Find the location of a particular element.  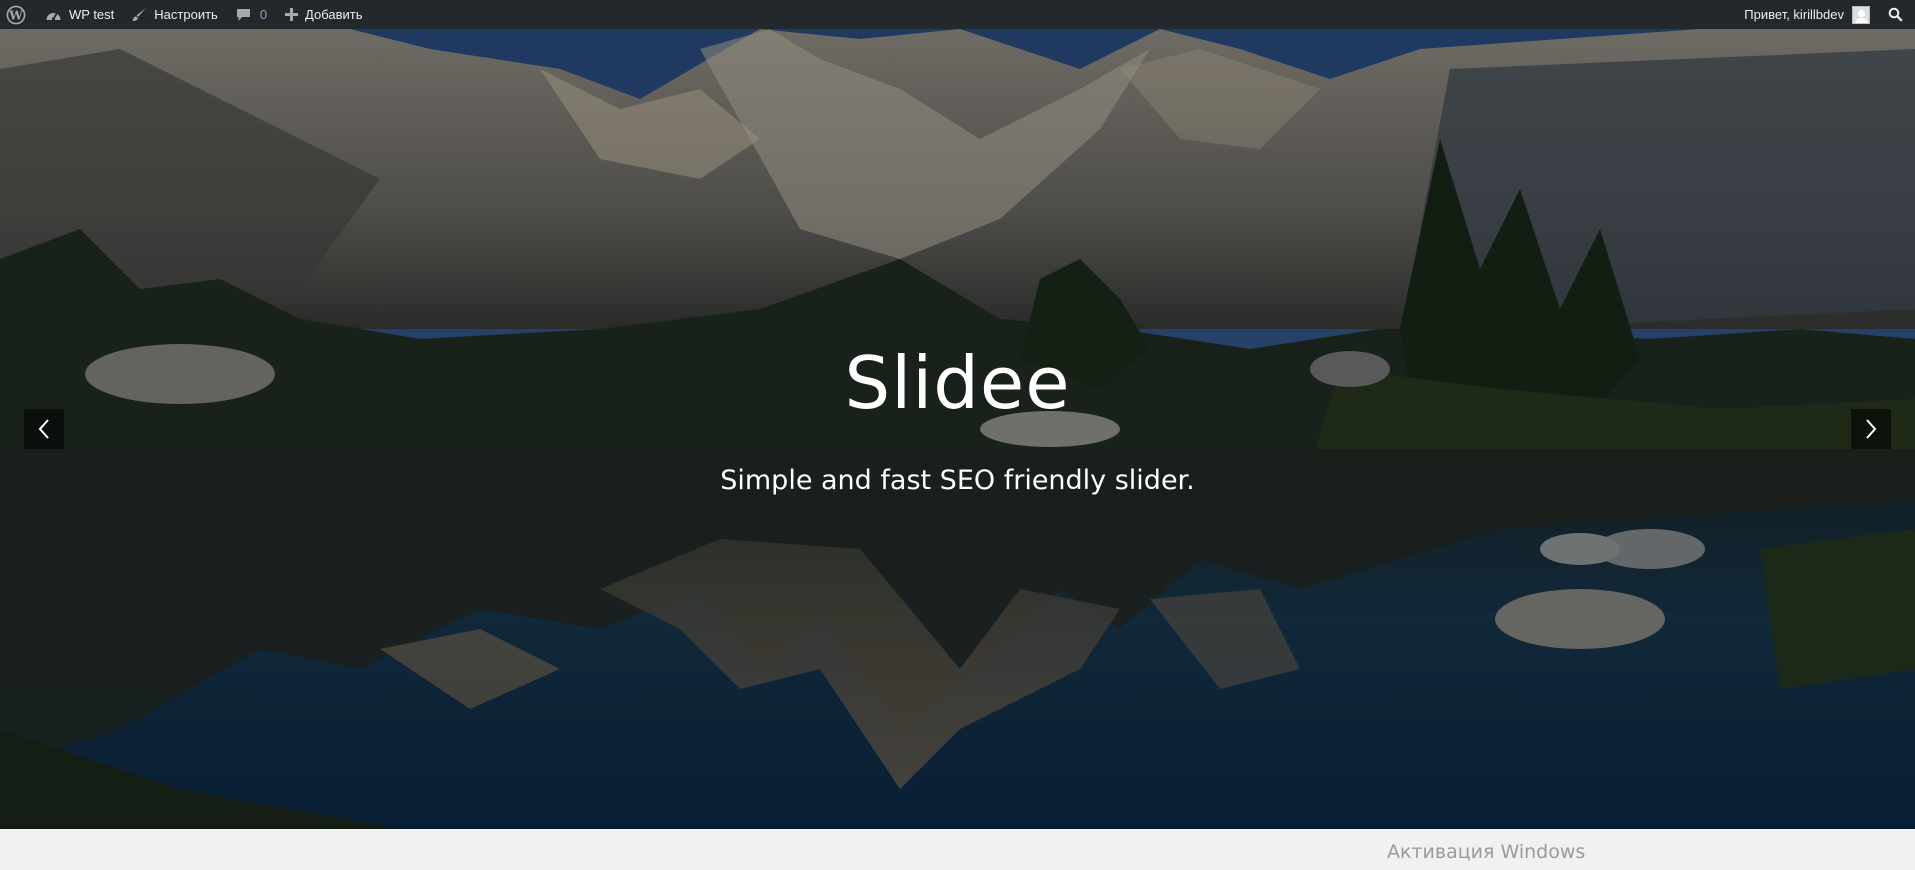

brush-icon is located at coordinates (139, 14).